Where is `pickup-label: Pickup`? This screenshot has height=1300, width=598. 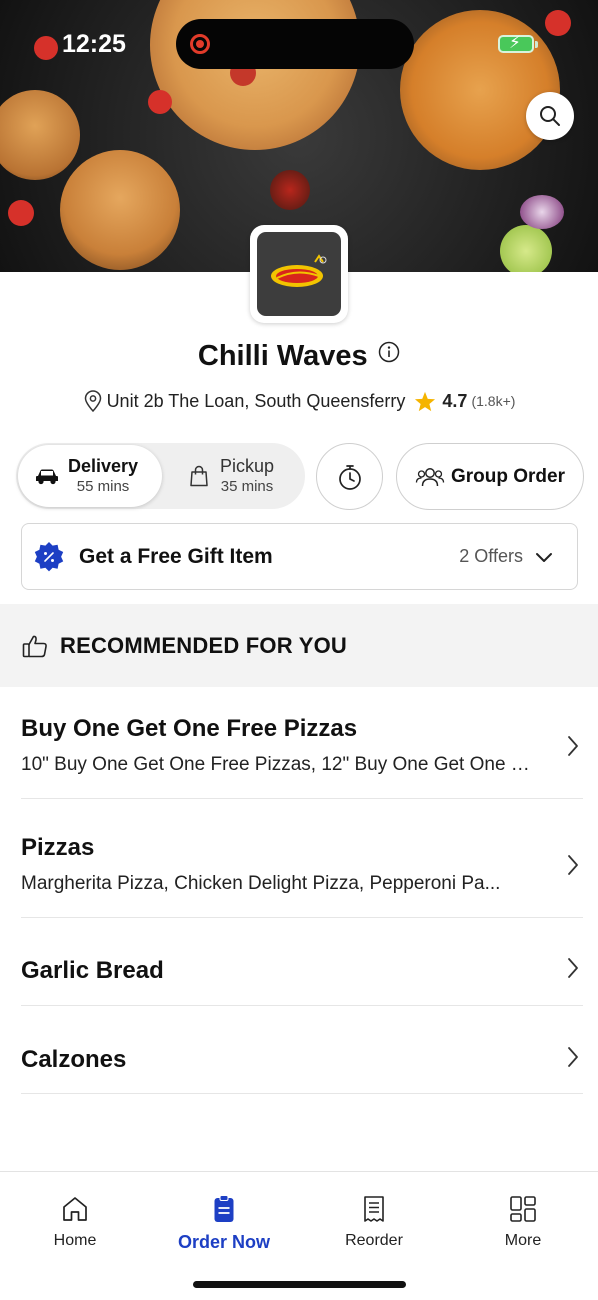 pickup-label: Pickup is located at coordinates (247, 466).